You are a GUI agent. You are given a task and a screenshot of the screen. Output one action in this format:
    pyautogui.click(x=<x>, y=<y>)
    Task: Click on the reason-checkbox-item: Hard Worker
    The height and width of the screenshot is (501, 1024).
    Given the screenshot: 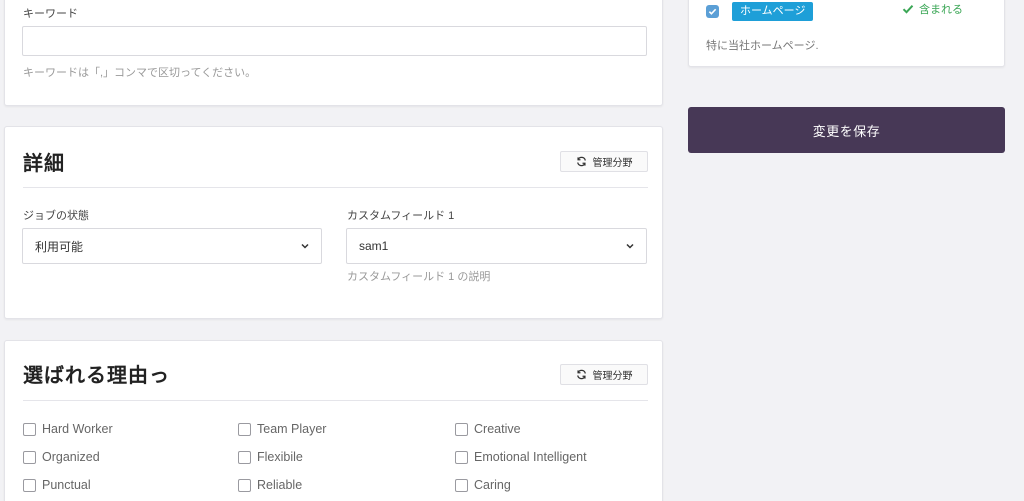 What is the action you would take?
    pyautogui.click(x=68, y=429)
    